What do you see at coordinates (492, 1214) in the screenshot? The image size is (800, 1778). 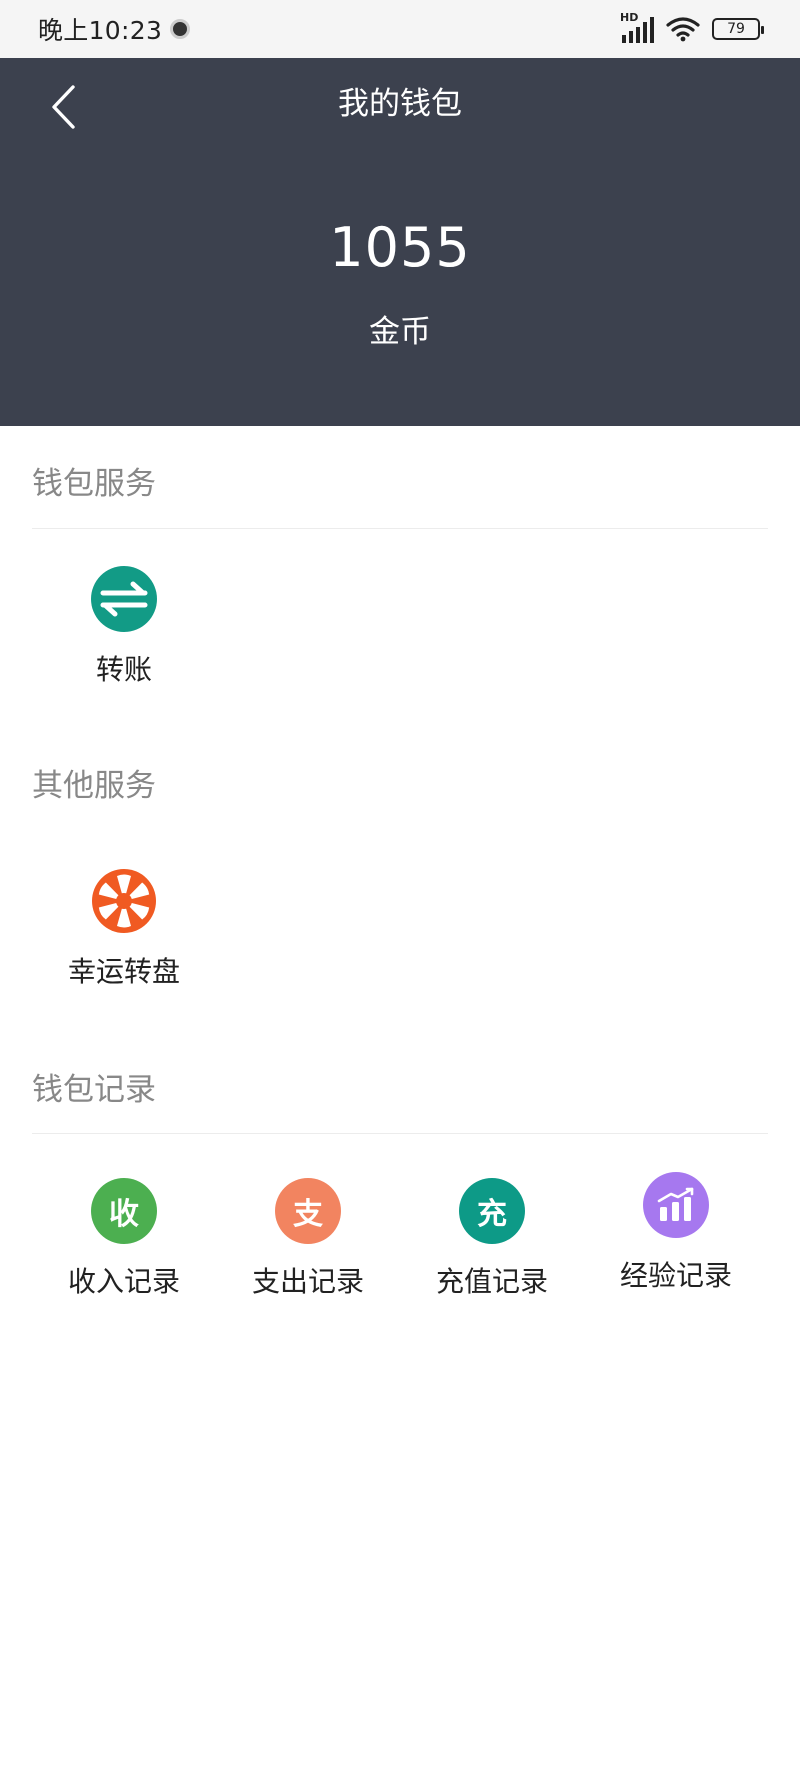 I see `recharge-icon-glyph: 充` at bounding box center [492, 1214].